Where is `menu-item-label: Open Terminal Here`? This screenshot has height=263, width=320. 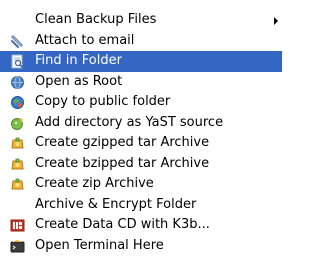 menu-item-label: Open Terminal Here is located at coordinates (99, 245).